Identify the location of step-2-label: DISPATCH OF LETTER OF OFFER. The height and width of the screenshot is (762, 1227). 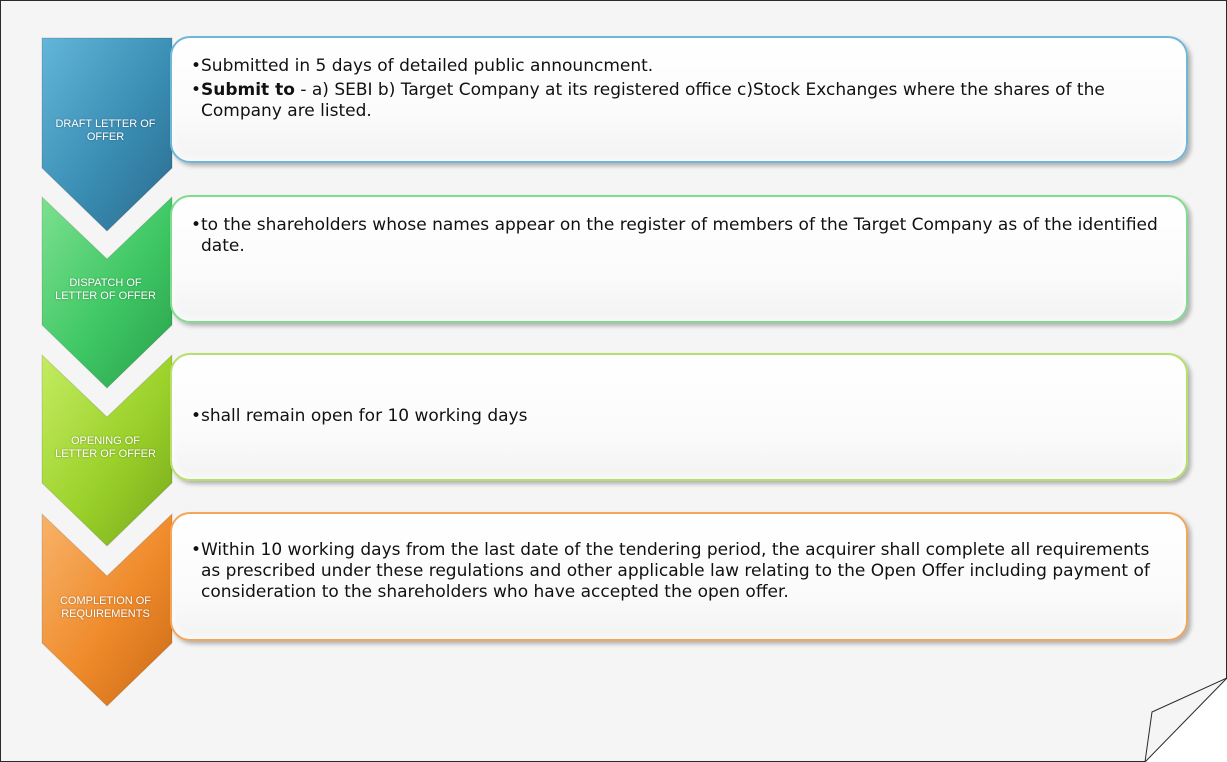
(105, 290).